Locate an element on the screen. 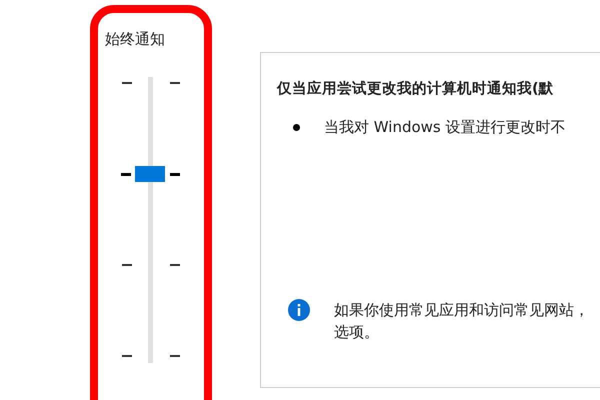 This screenshot has height=400, width=600. slider-top-label: 始终通知 is located at coordinates (134, 39).